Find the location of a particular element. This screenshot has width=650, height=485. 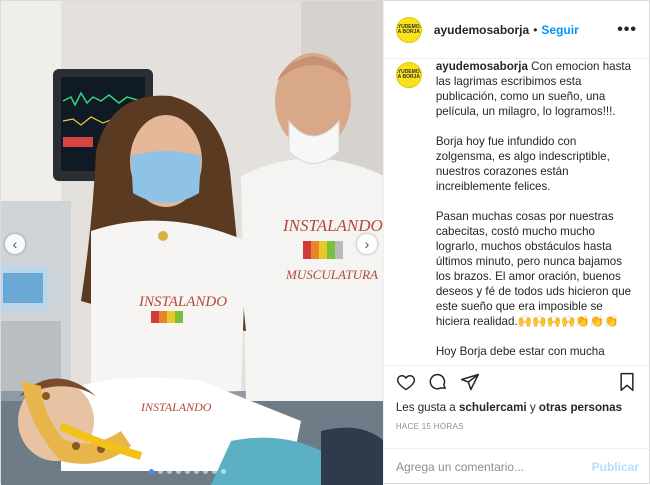

post-actions is located at coordinates (516, 381).